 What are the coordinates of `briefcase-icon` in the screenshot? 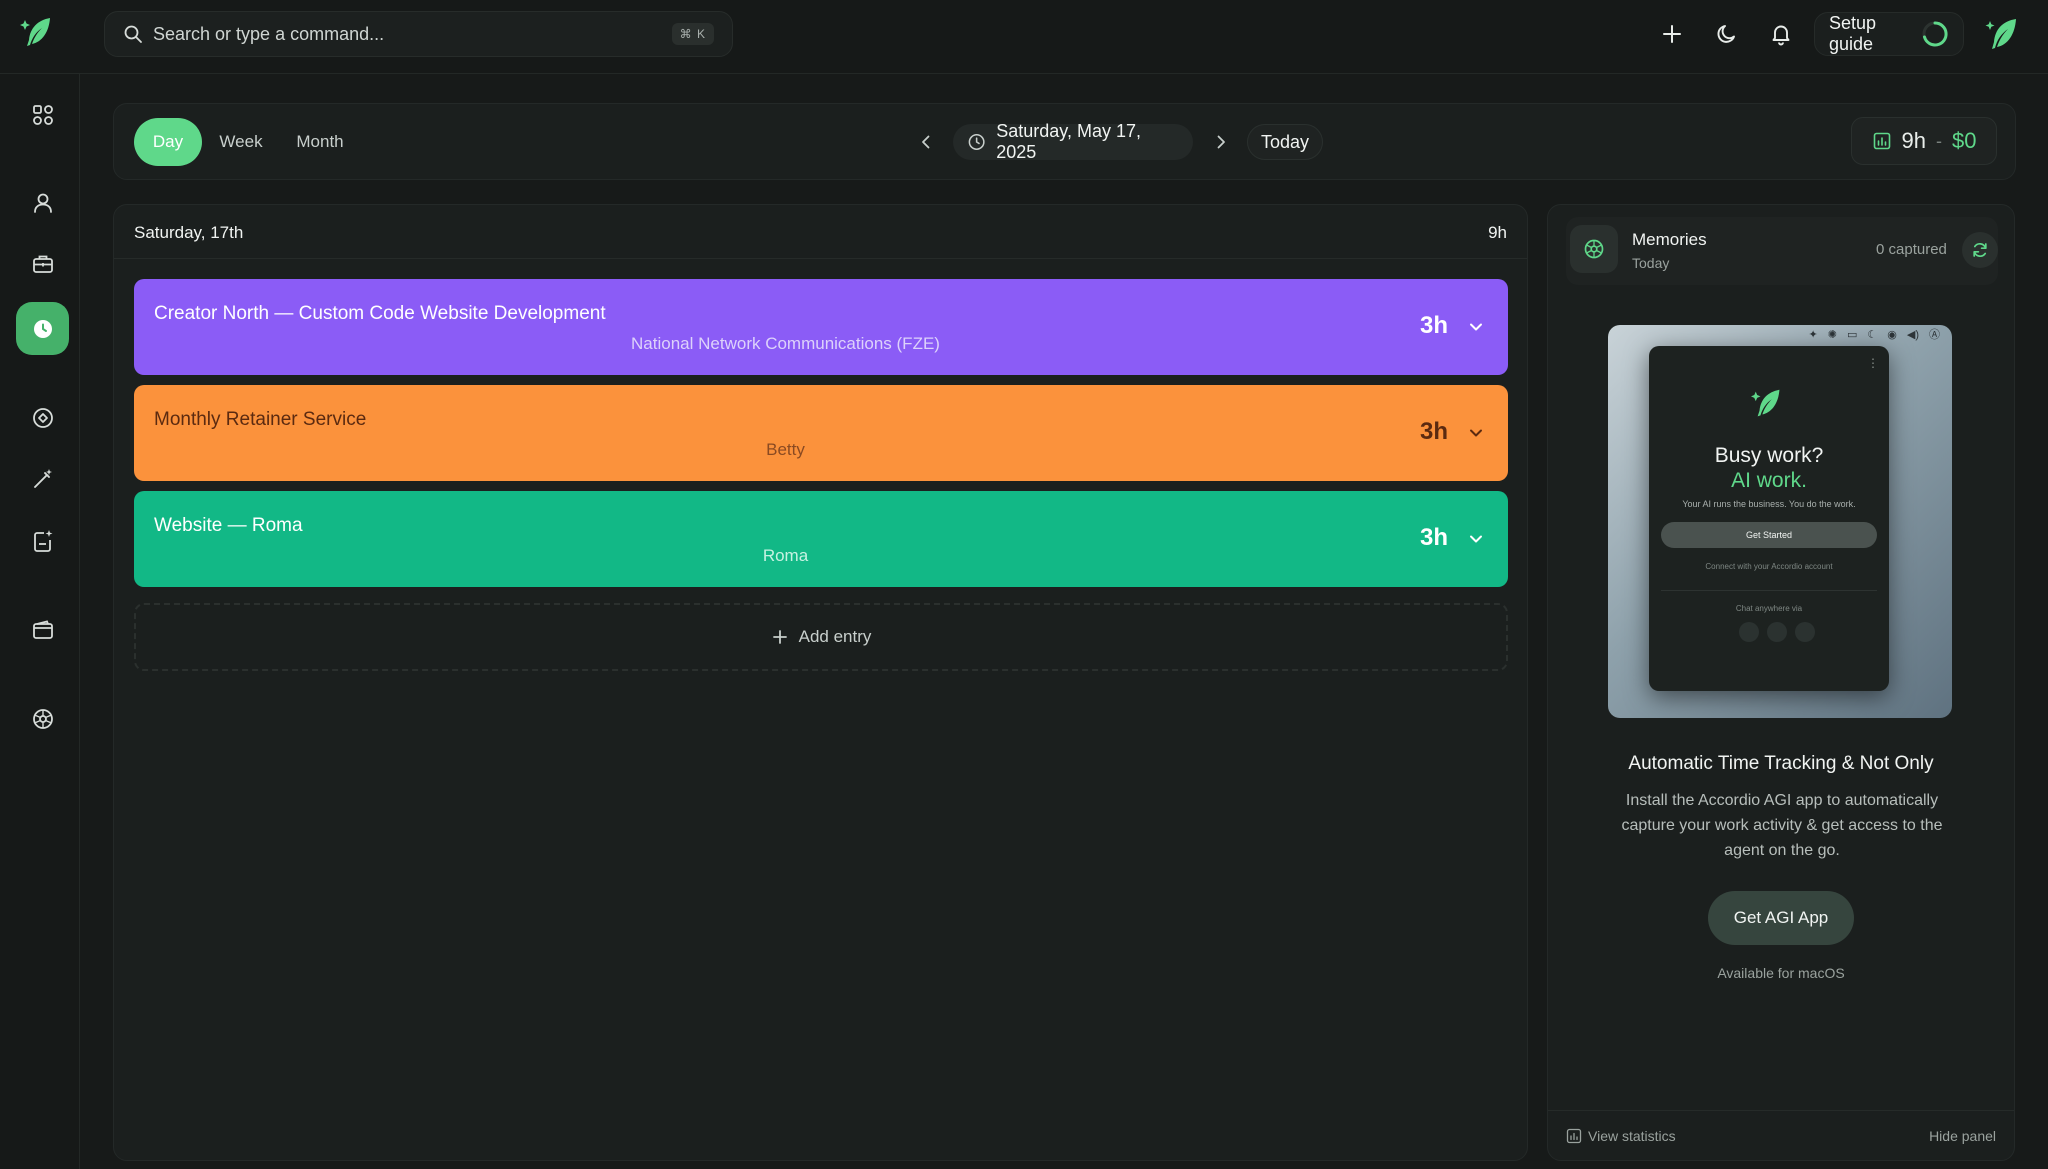 It's located at (42, 264).